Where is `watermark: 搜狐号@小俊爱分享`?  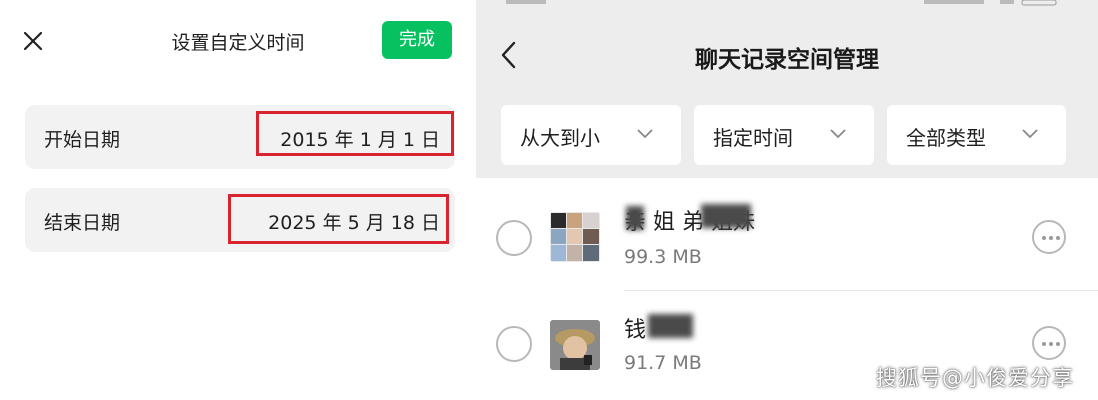 watermark: 搜狐号@小俊爱分享 is located at coordinates (975, 378).